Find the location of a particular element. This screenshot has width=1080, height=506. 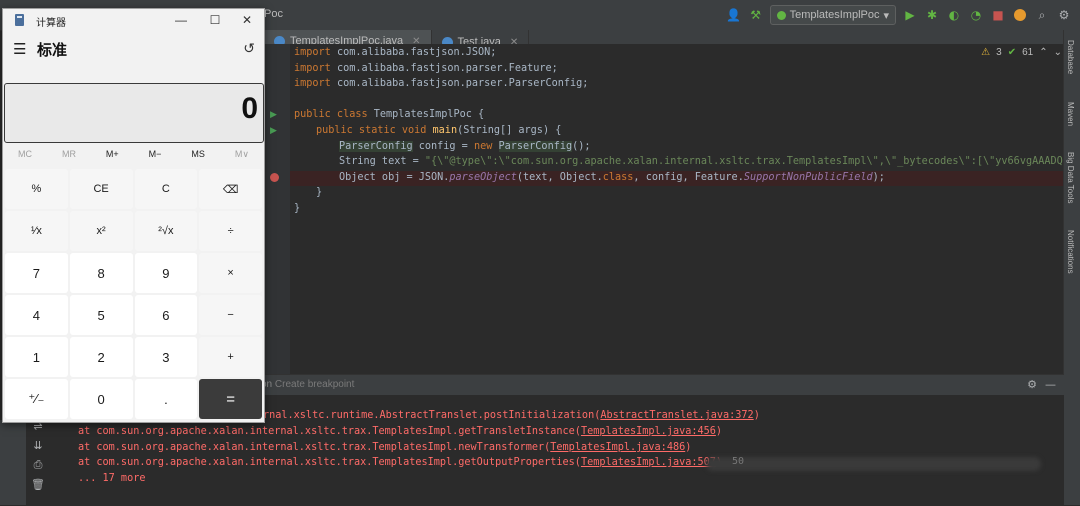

create-breakpoint-link: Create breakpoint is located at coordinates (315, 384).